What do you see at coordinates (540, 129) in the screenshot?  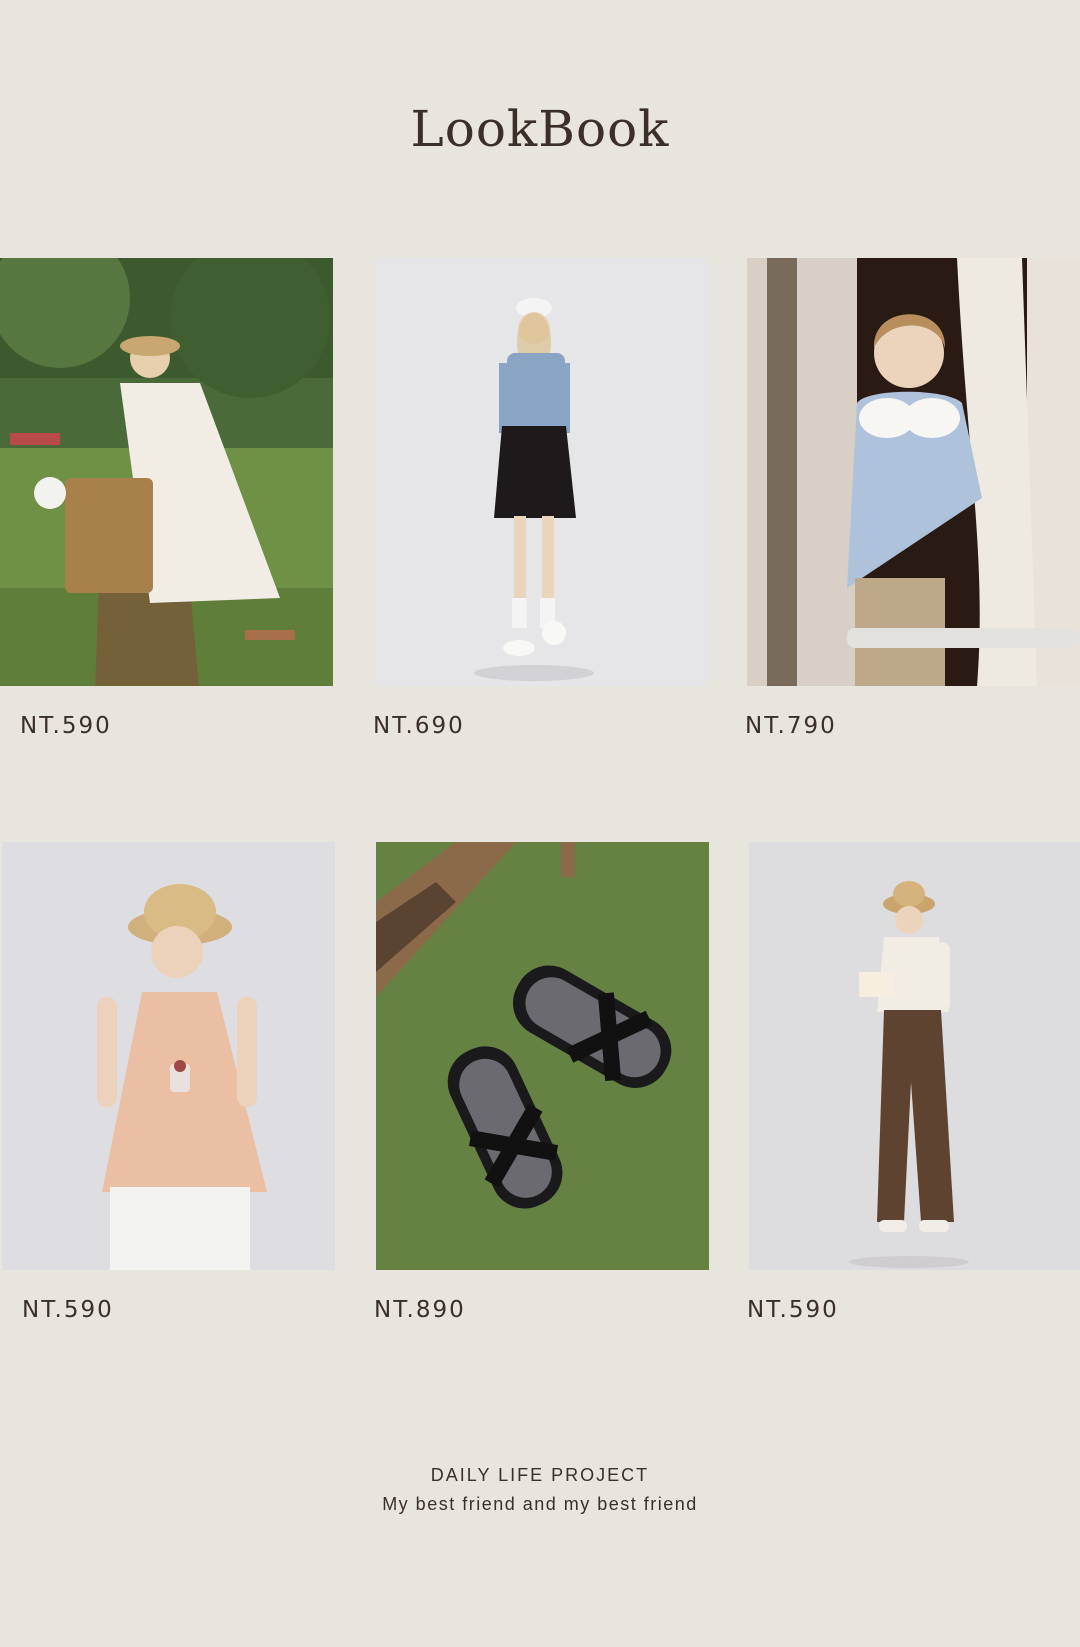 I see `page-title: LookBook` at bounding box center [540, 129].